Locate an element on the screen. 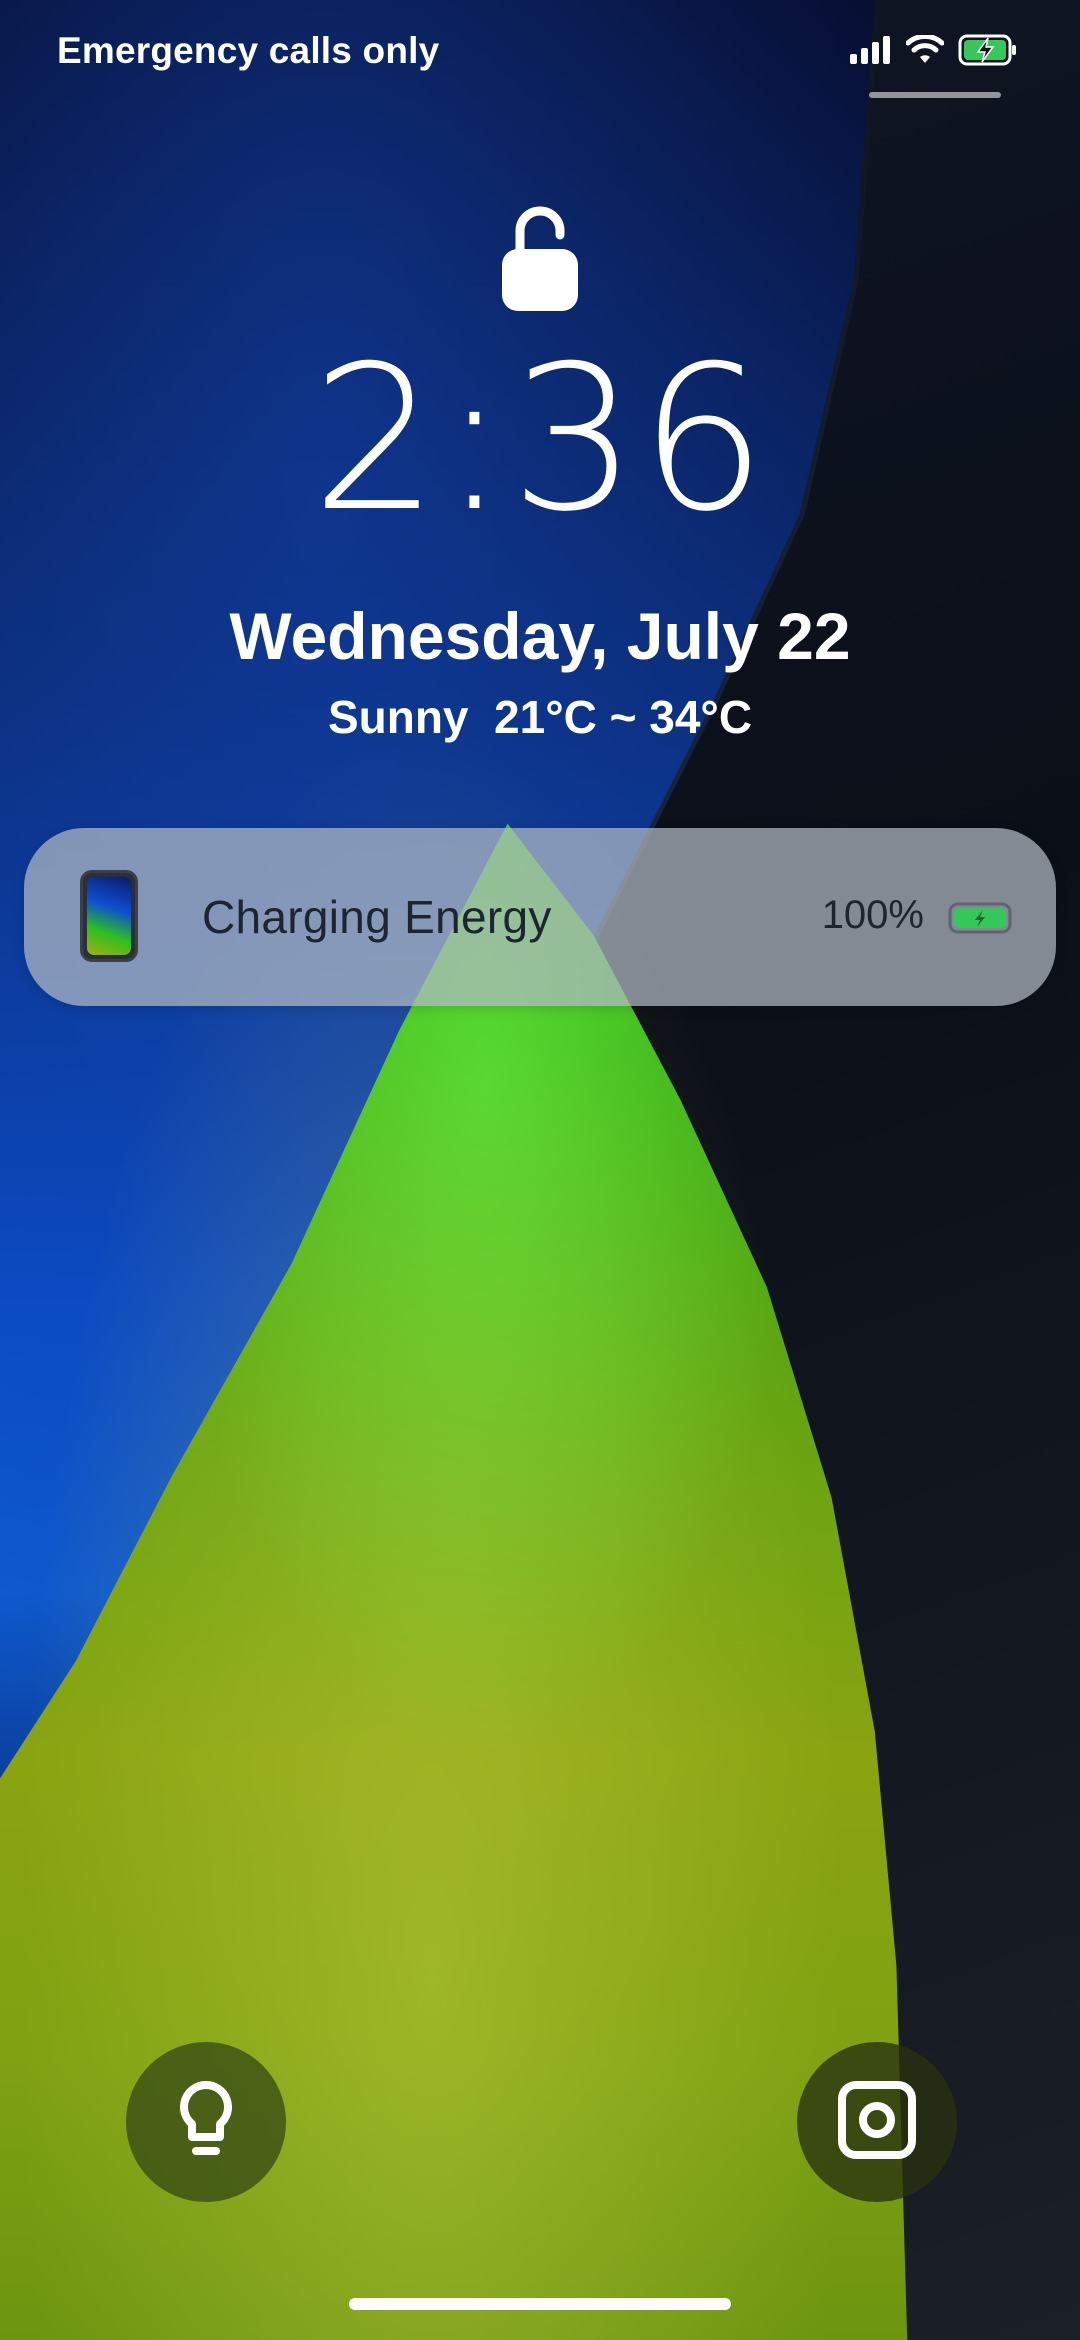  carrier-status-text: Emergency calls only is located at coordinates (248, 50).